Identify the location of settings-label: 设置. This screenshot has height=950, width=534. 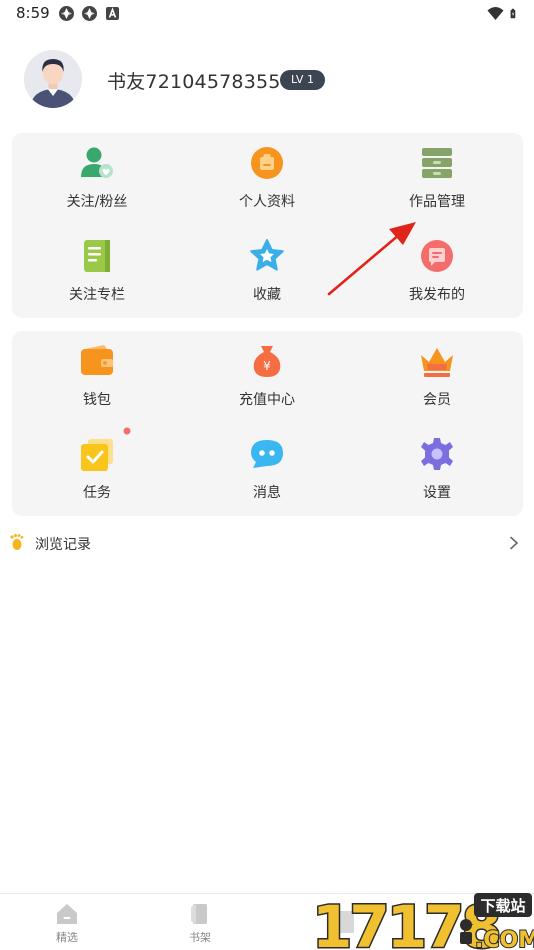
(437, 493).